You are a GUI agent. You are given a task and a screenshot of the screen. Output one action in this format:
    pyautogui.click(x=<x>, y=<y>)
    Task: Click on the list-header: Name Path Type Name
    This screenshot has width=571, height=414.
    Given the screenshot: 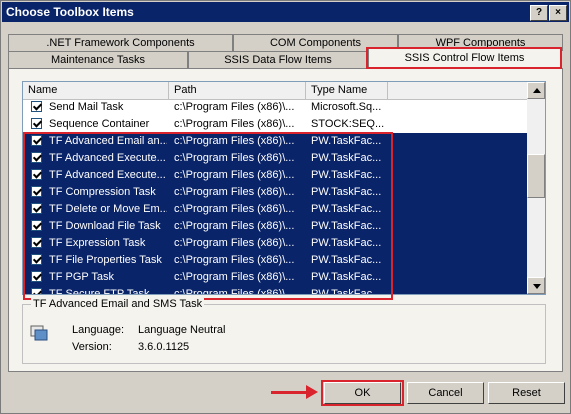 What is the action you would take?
    pyautogui.click(x=275, y=91)
    